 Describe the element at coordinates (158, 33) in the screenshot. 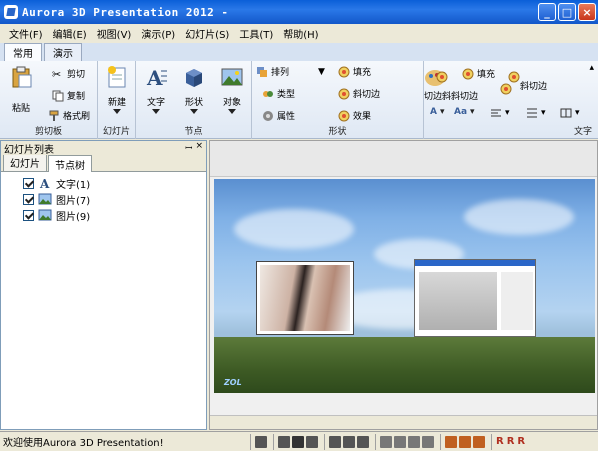

I see `menu-present: 演示(P)` at that location.